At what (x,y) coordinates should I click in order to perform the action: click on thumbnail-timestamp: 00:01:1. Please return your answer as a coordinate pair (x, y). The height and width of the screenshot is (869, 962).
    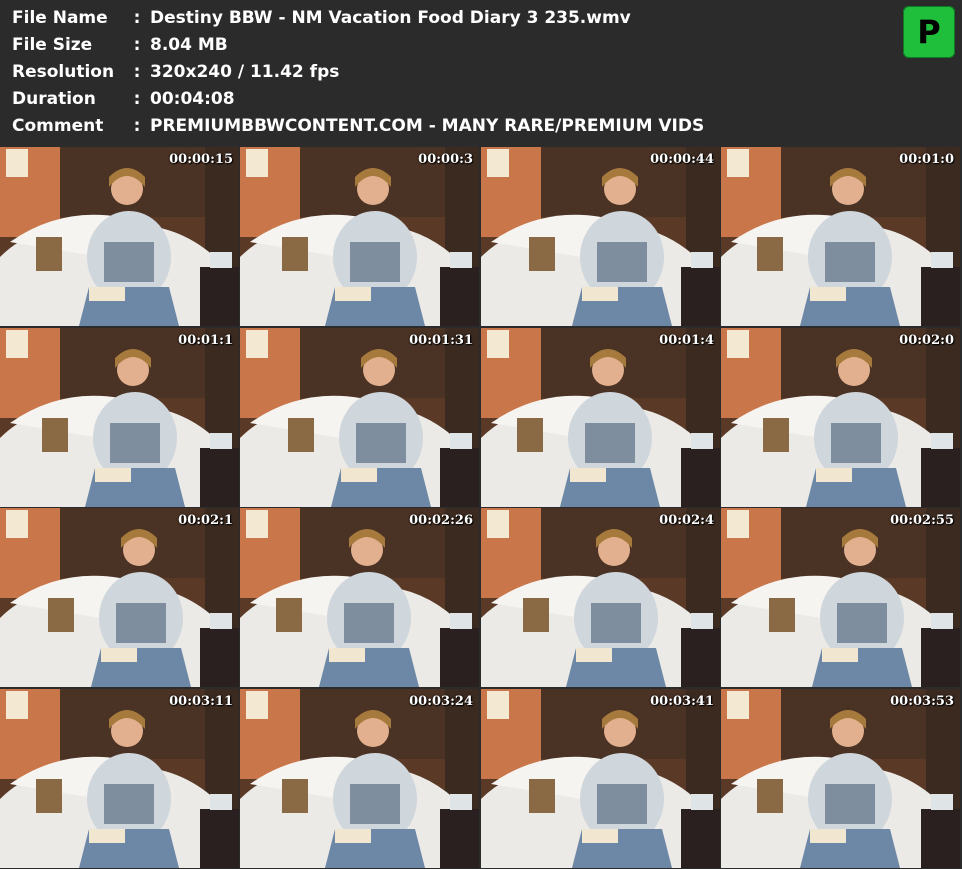
    Looking at the image, I should click on (205, 340).